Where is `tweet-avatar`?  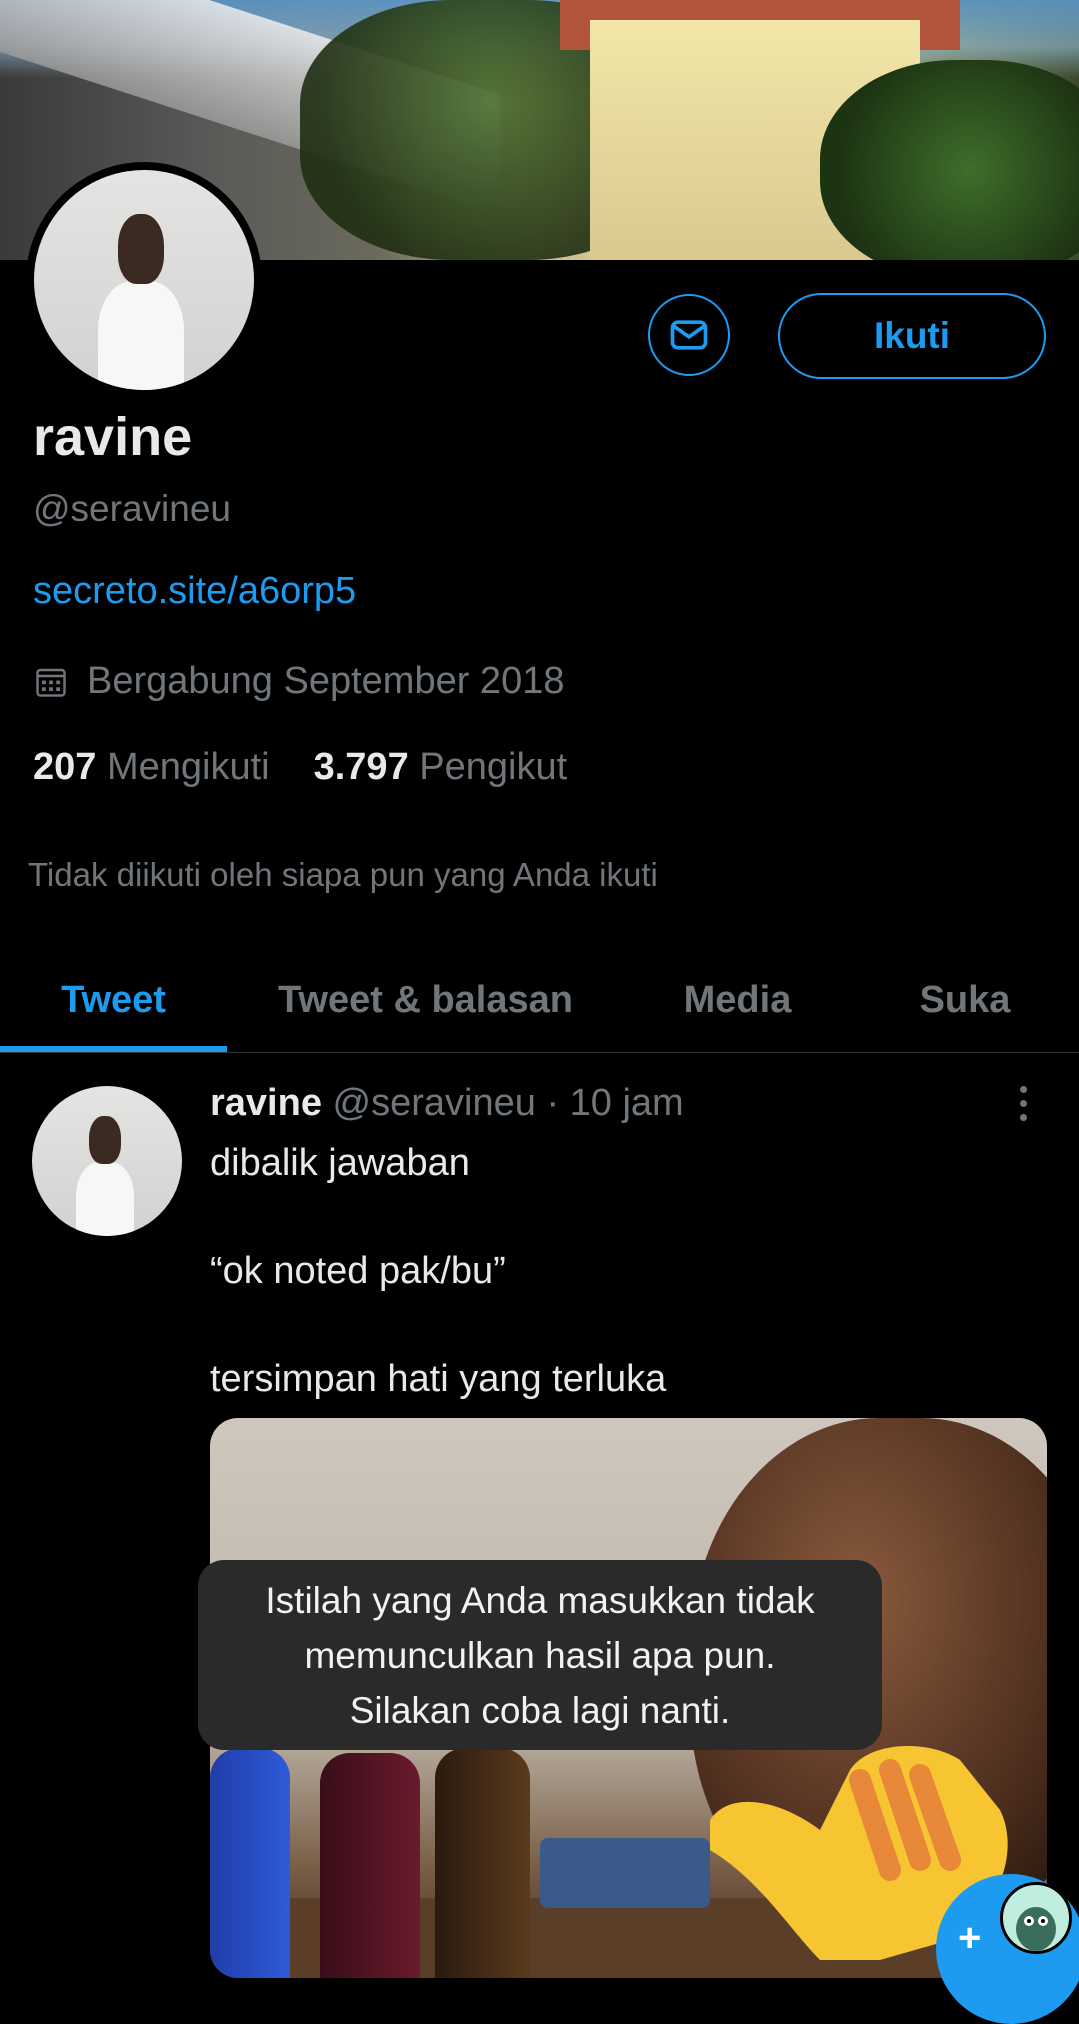 tweet-avatar is located at coordinates (107, 1161).